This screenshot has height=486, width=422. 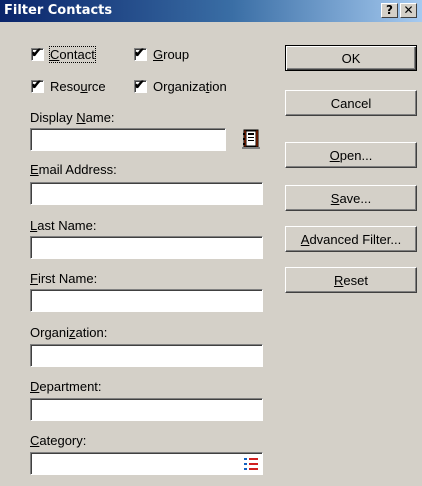 What do you see at coordinates (251, 464) in the screenshot?
I see `category-list-icon` at bounding box center [251, 464].